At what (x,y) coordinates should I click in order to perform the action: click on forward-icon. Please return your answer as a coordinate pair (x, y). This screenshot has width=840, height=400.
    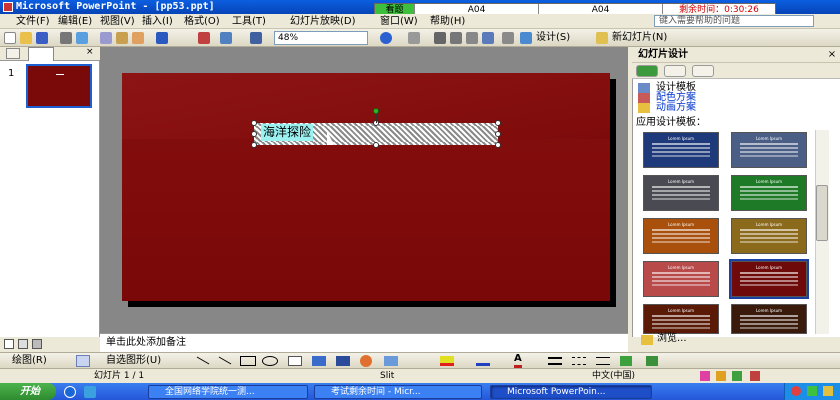
    Looking at the image, I should click on (675, 71).